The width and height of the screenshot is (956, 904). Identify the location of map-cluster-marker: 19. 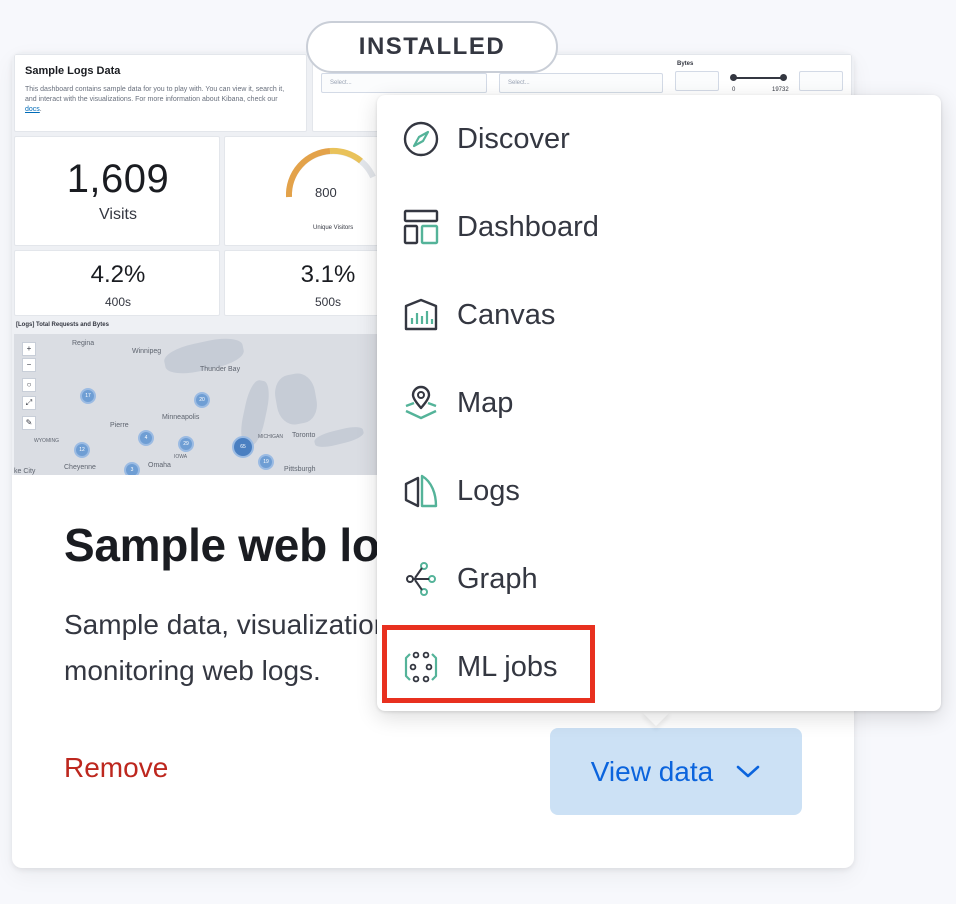
(266, 462).